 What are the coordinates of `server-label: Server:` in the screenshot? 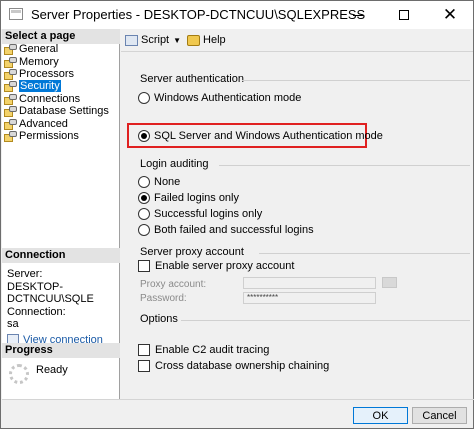 It's located at (25, 274).